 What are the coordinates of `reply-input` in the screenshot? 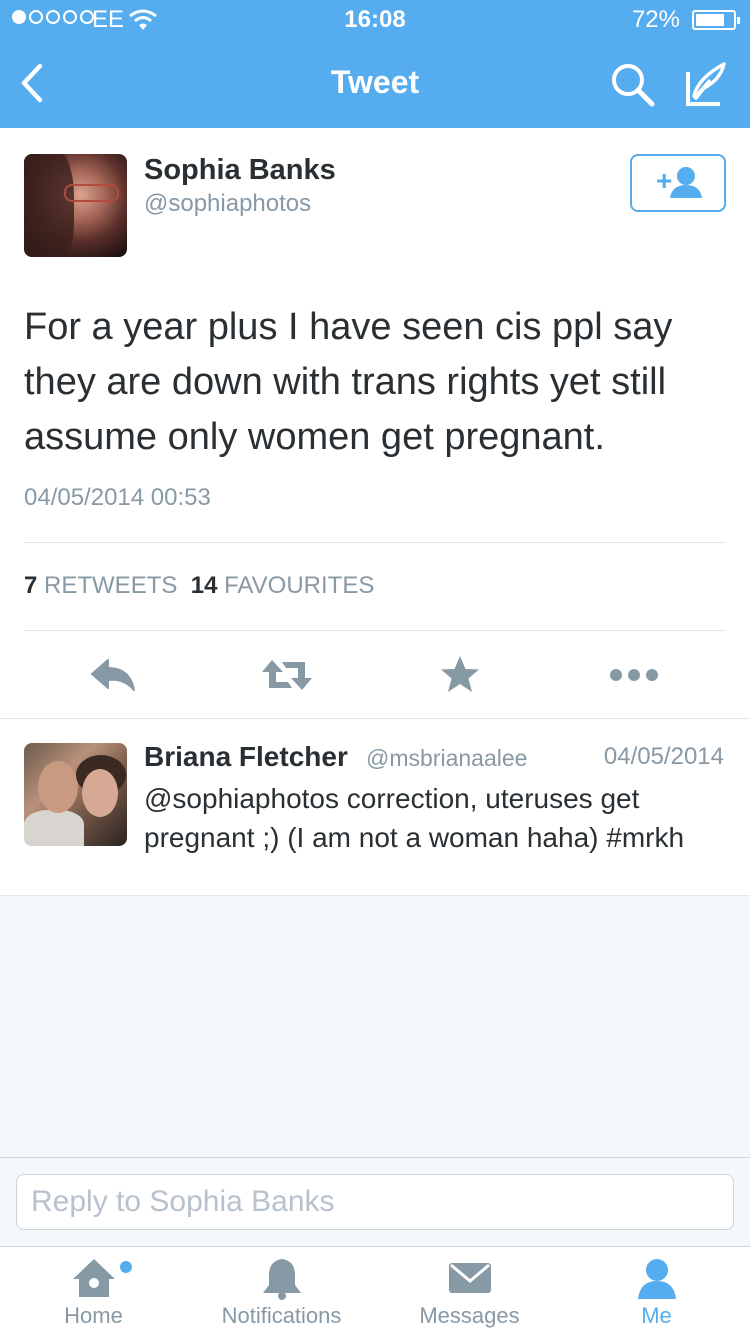 It's located at (375, 1202).